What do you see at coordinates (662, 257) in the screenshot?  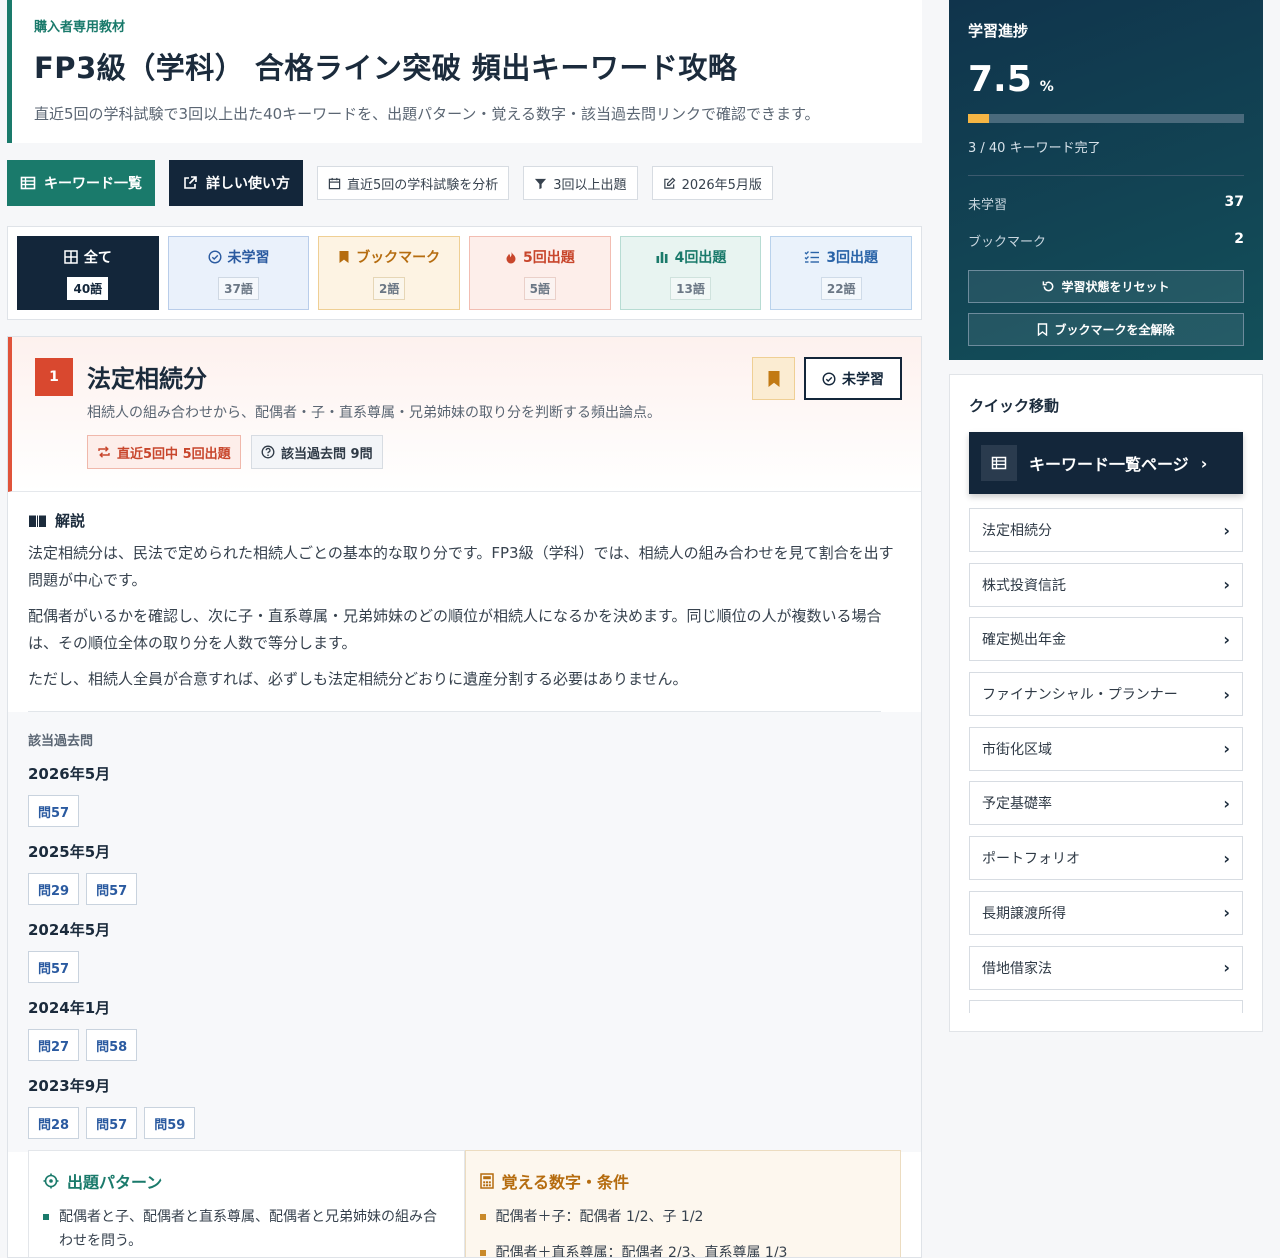 I see `bar-chart-icon` at bounding box center [662, 257].